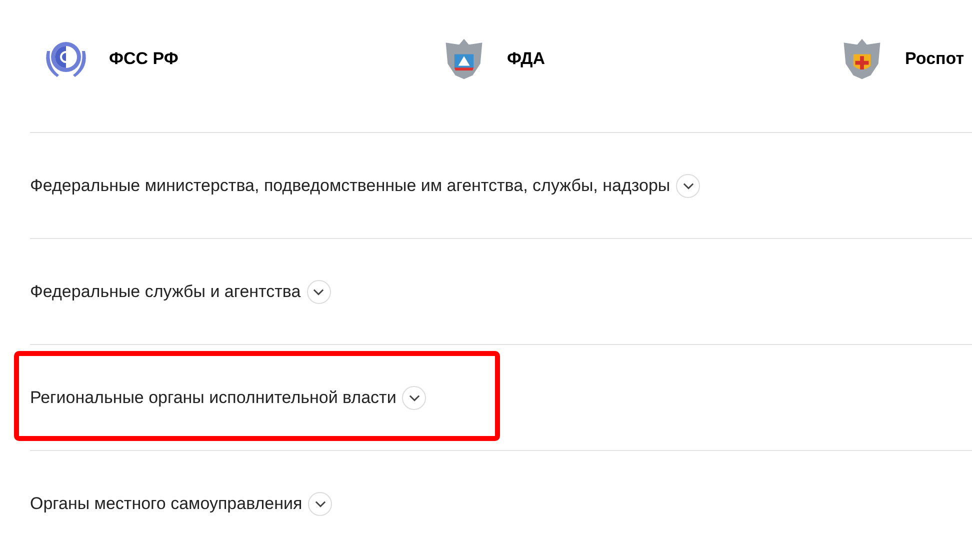 Image resolution: width=972 pixels, height=534 pixels. Describe the element at coordinates (350, 186) in the screenshot. I see `section-title: Федеральные министерства, подведомственные им агентства, службы, надзоры` at that location.